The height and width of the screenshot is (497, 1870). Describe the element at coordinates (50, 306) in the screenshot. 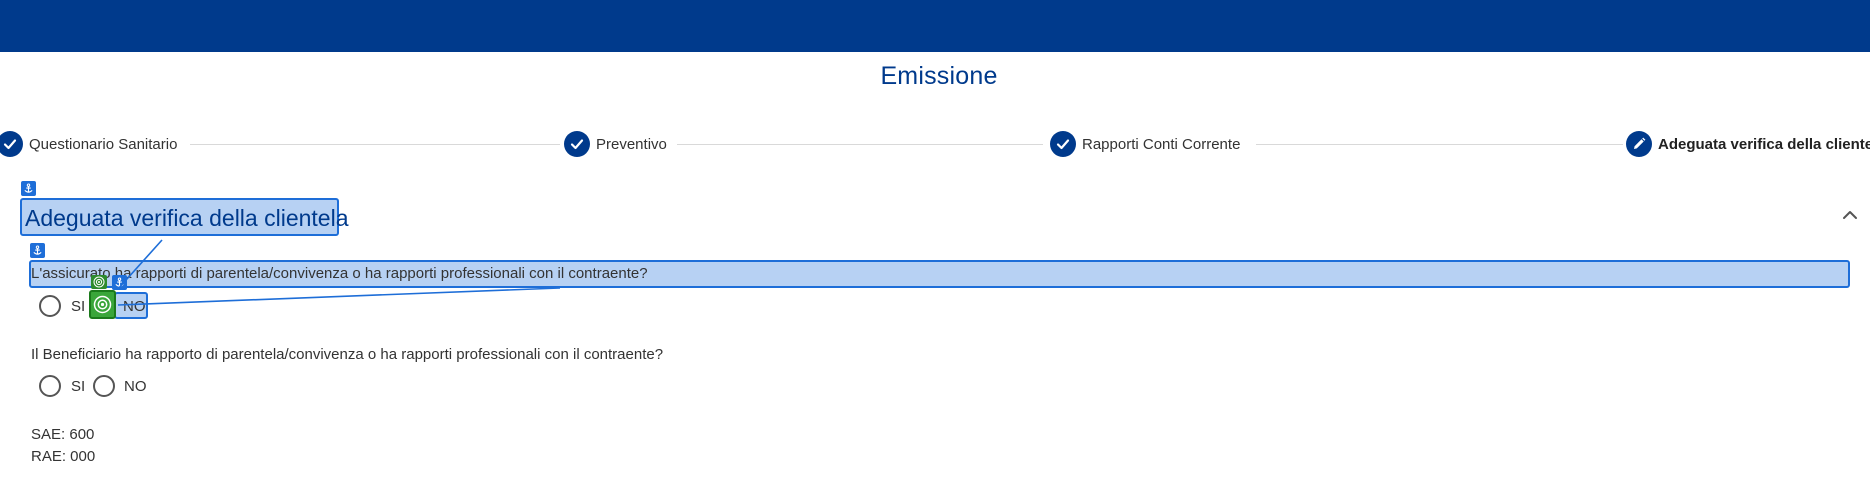

I see `radio-si-assicurato` at that location.